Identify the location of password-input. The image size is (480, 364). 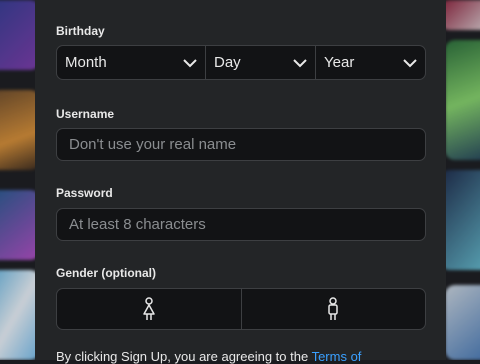
(241, 224).